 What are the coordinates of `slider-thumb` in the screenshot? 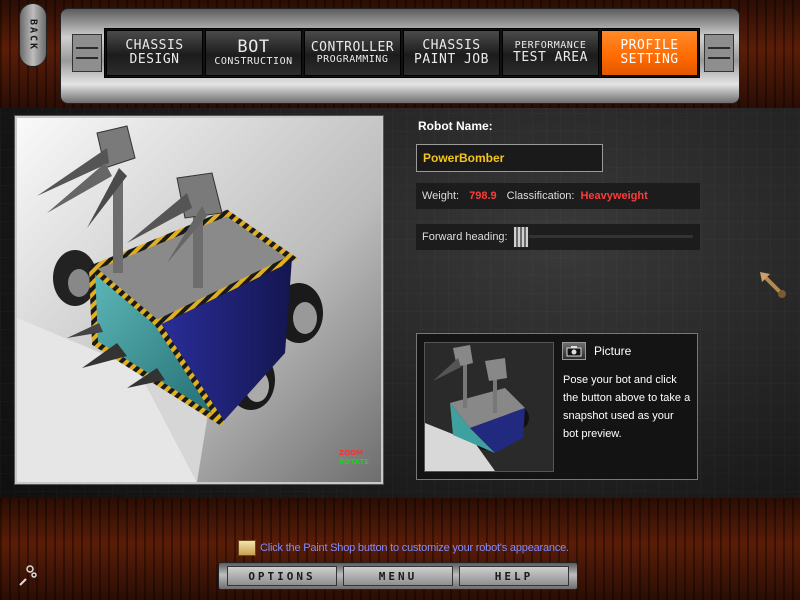 It's located at (521, 237).